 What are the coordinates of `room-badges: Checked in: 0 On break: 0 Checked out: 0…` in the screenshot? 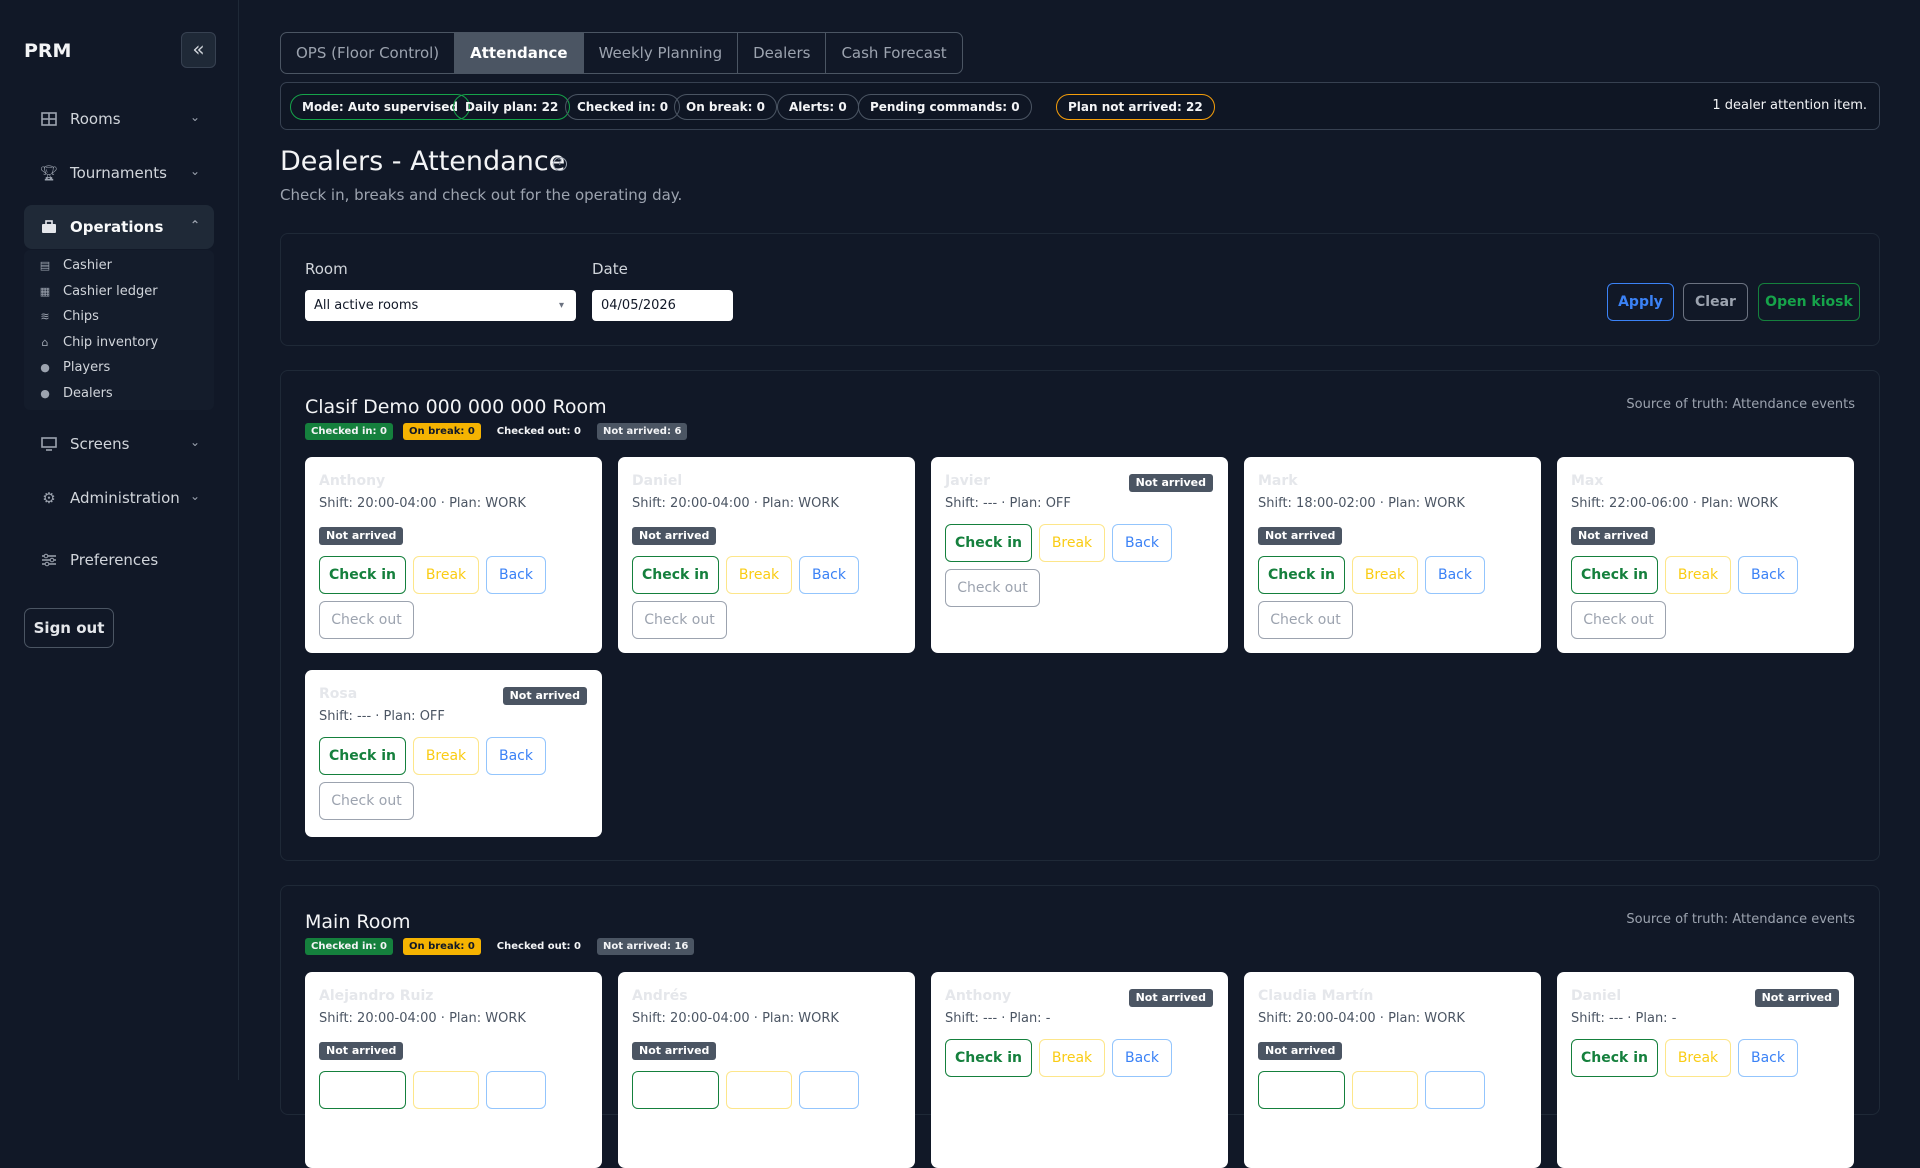 It's located at (496, 431).